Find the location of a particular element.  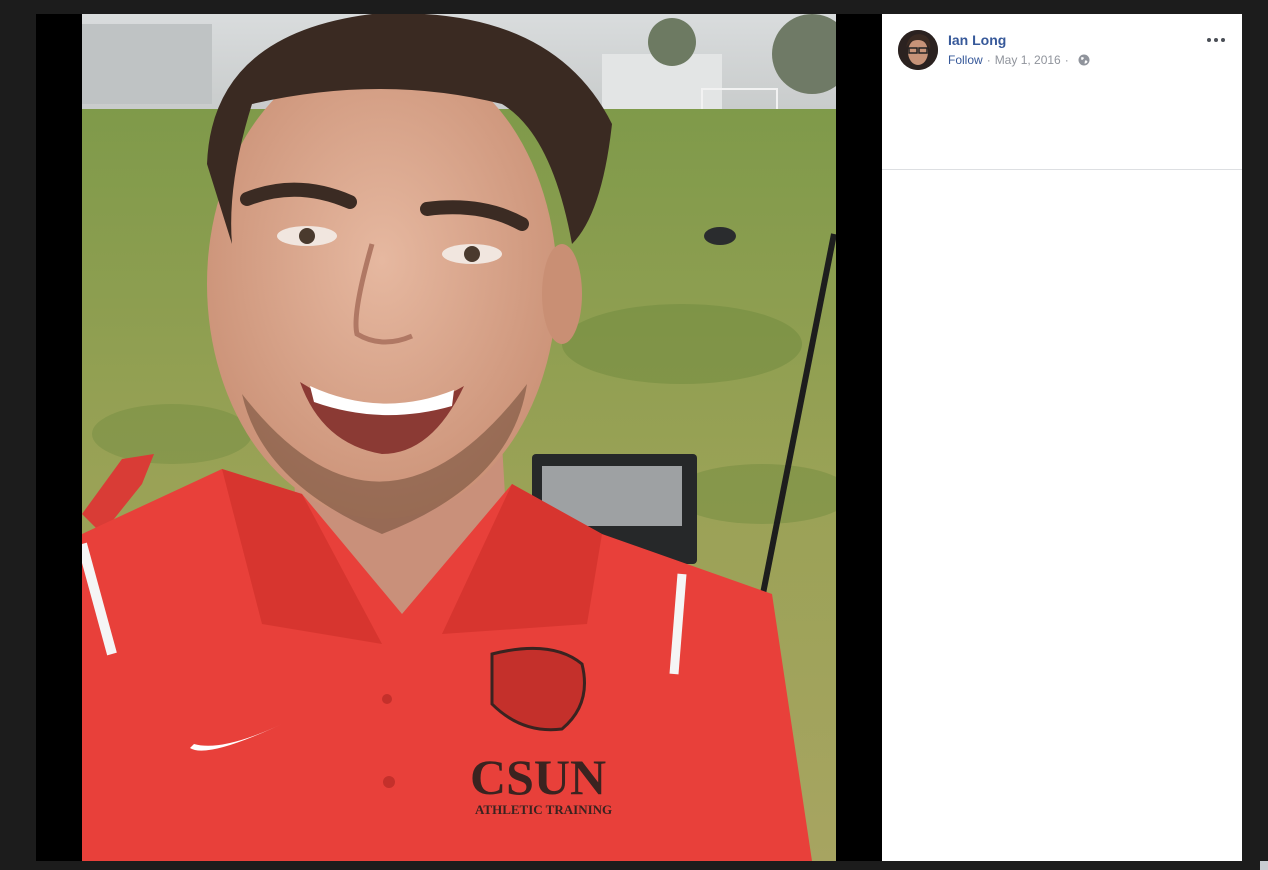

shirt-sub-text: ATHLETIC TRAINING is located at coordinates (543, 809).